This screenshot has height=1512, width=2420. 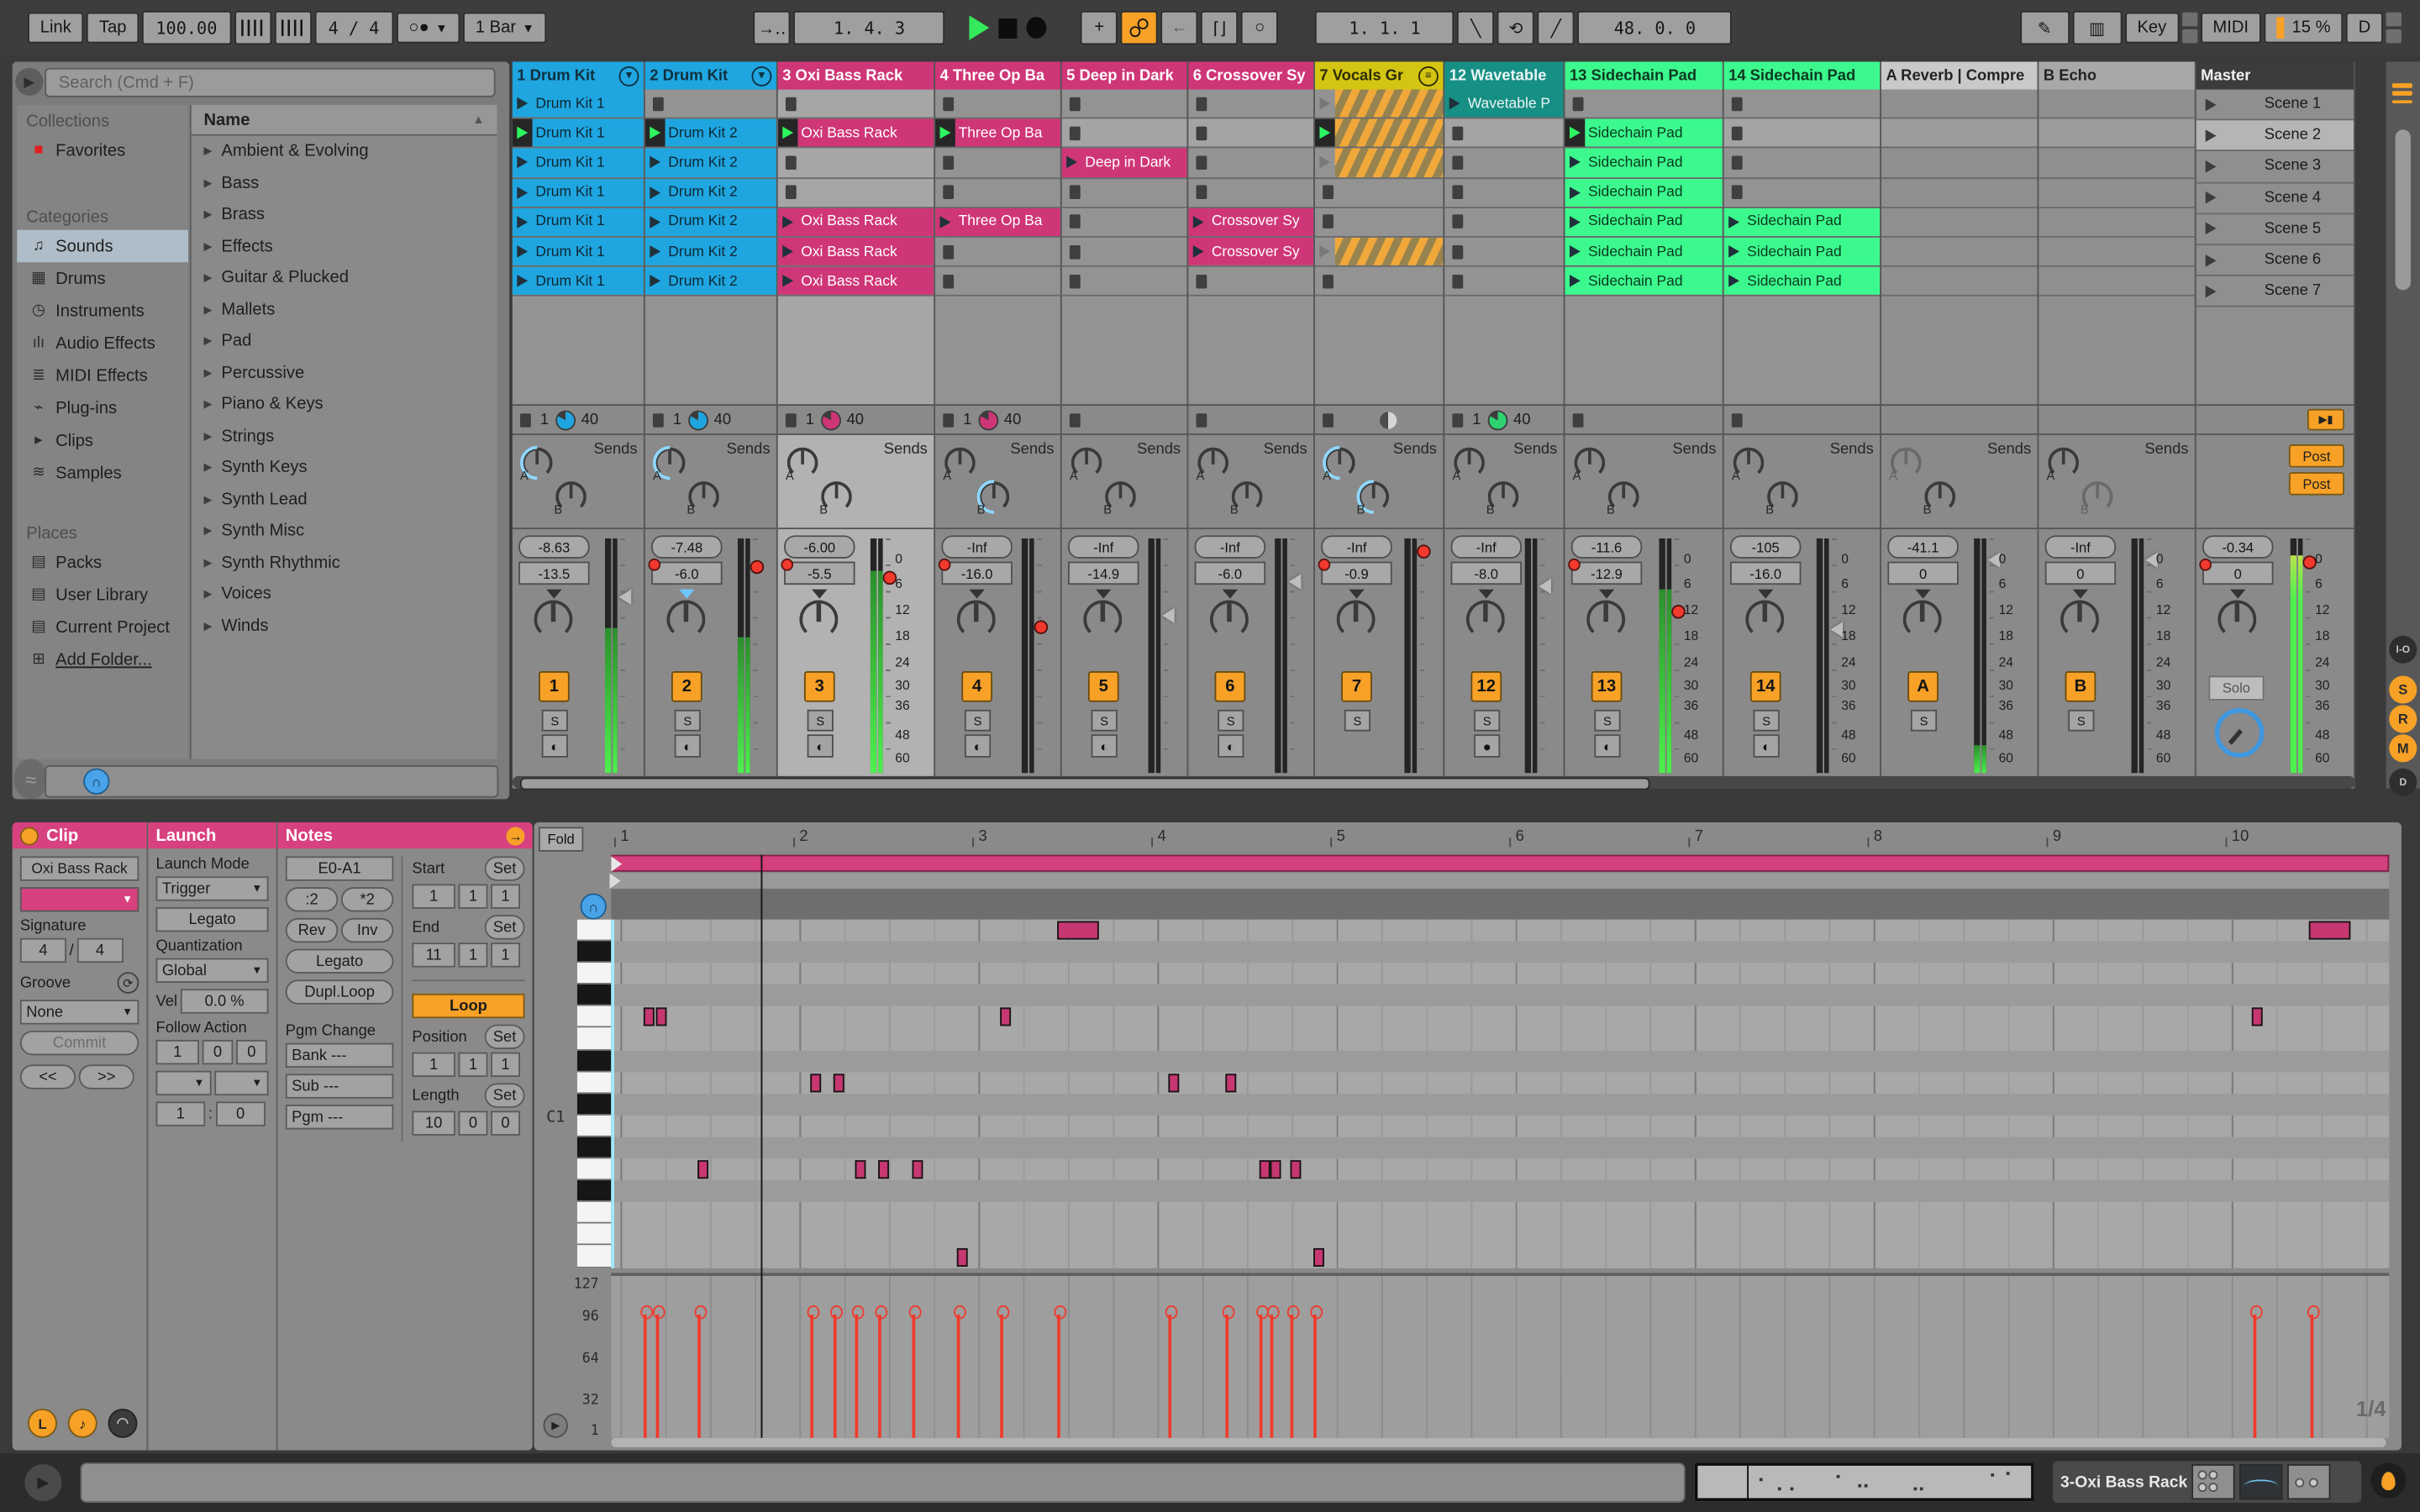 I want to click on sidebar-item-plug-ins: ⌁ Plug-ins, so click(x=102, y=408).